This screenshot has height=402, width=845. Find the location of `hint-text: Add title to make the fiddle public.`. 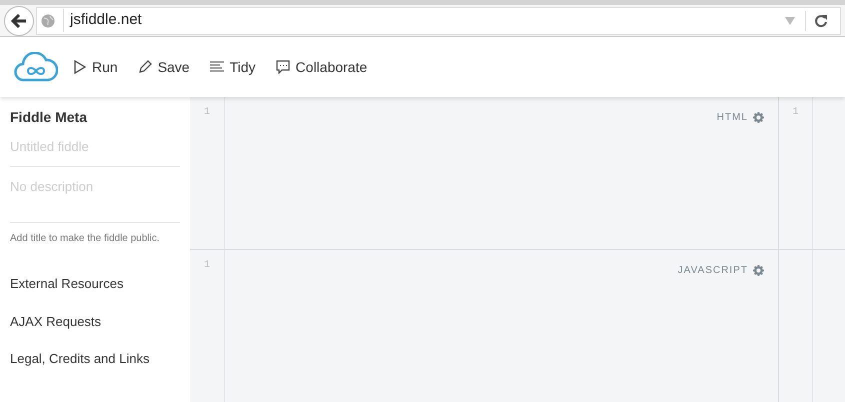

hint-text: Add title to make the fiddle public. is located at coordinates (85, 239).